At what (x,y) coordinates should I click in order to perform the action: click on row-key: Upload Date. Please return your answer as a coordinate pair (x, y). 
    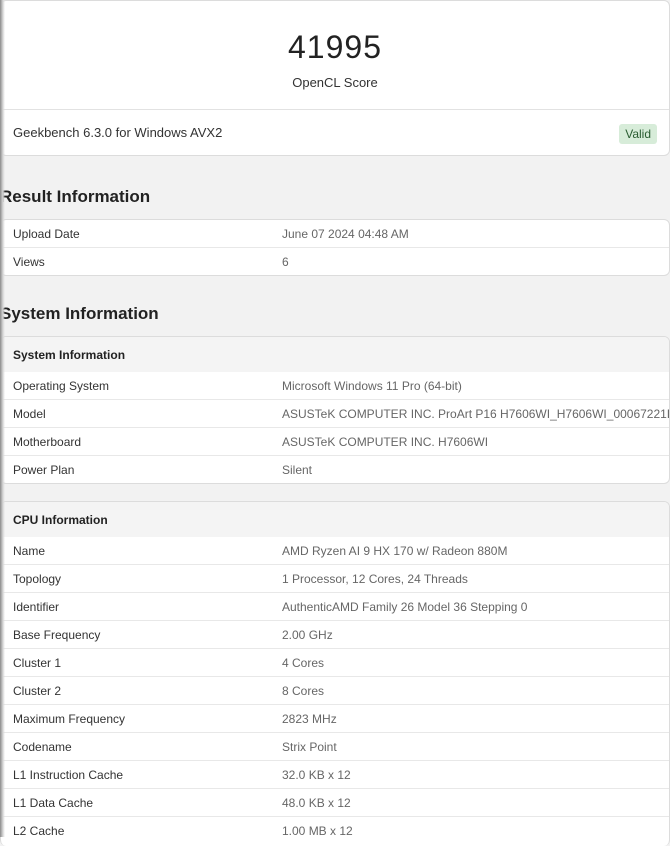
    Looking at the image, I should click on (46, 234).